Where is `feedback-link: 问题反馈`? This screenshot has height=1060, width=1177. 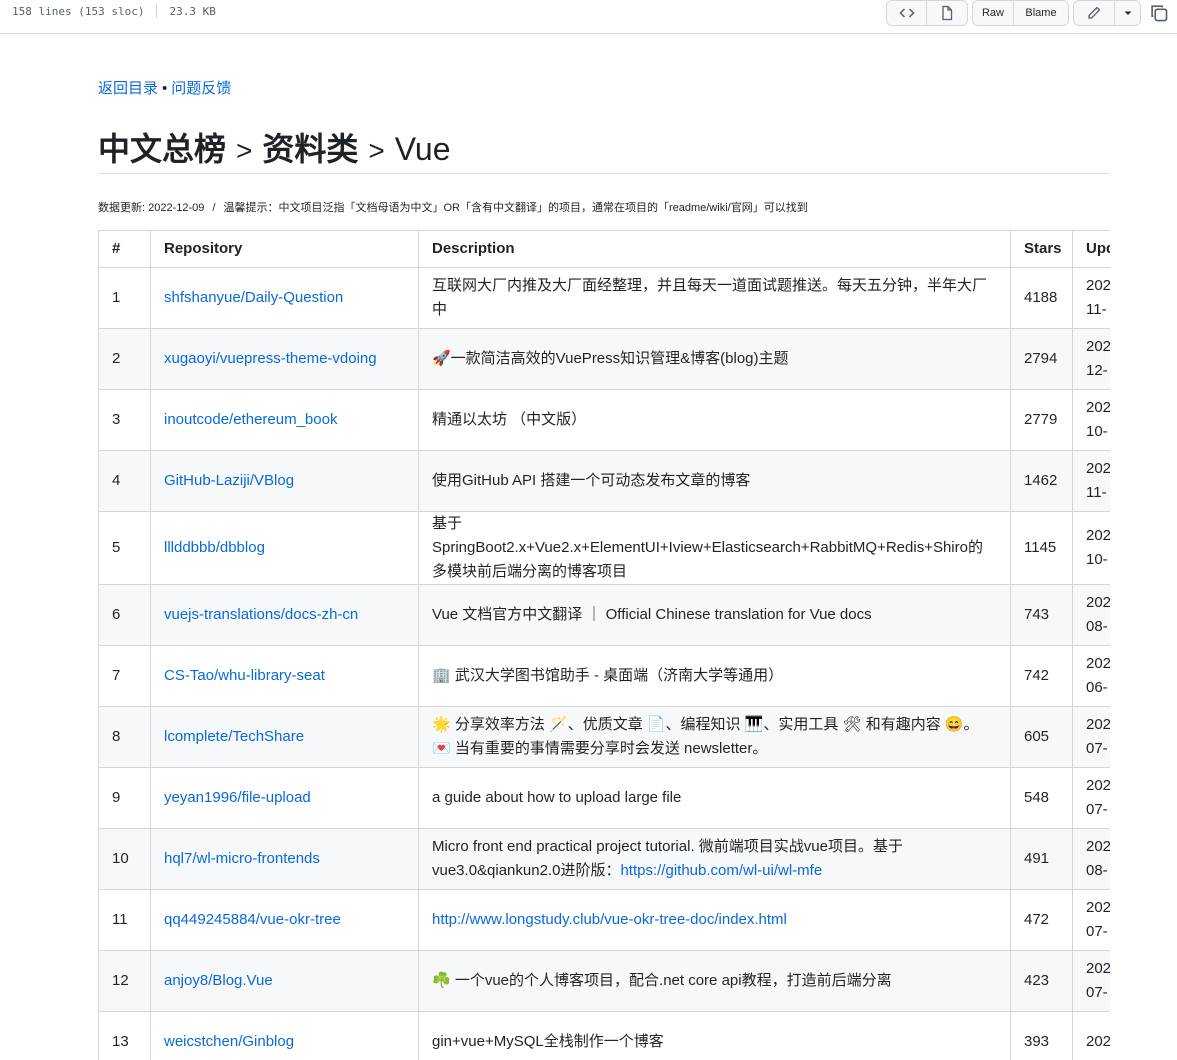 feedback-link: 问题反馈 is located at coordinates (201, 88).